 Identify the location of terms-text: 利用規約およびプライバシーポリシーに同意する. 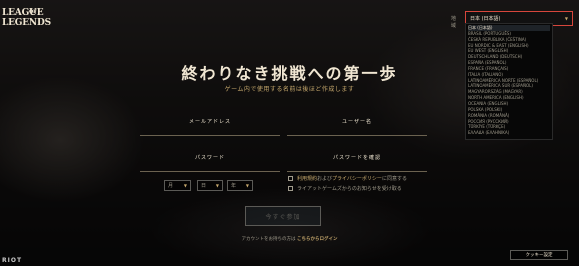
(352, 178).